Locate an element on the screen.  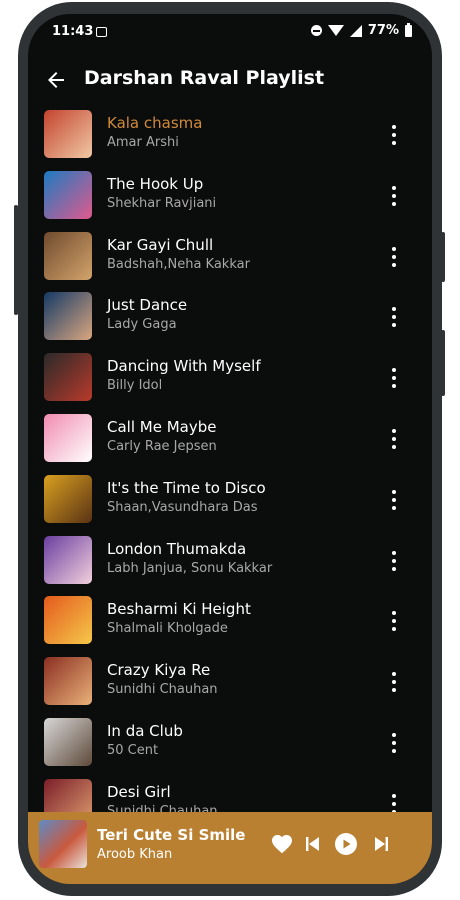
song-artist: Shalmali Kholgade is located at coordinates (167, 629).